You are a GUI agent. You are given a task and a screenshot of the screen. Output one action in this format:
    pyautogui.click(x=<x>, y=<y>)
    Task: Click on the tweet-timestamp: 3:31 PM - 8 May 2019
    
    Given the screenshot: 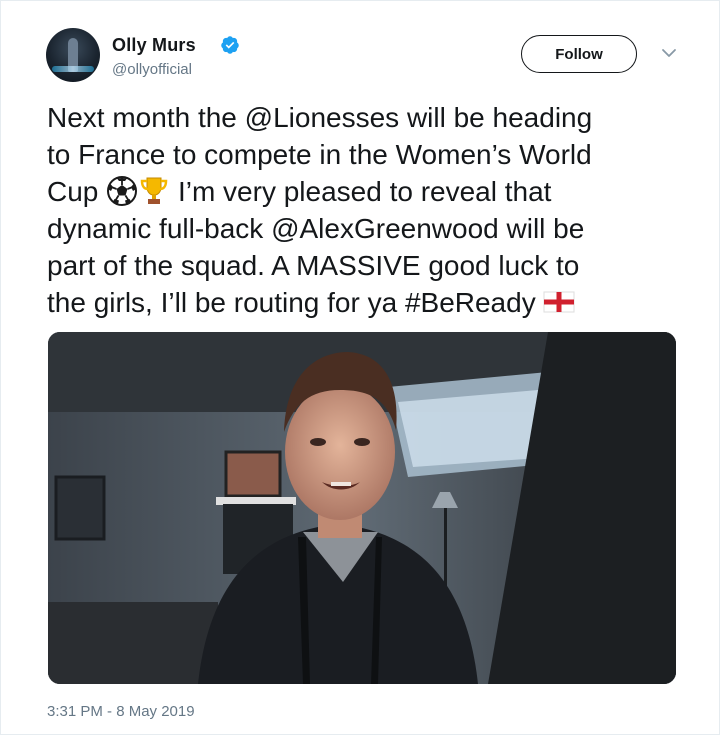 What is the action you would take?
    pyautogui.click(x=121, y=711)
    